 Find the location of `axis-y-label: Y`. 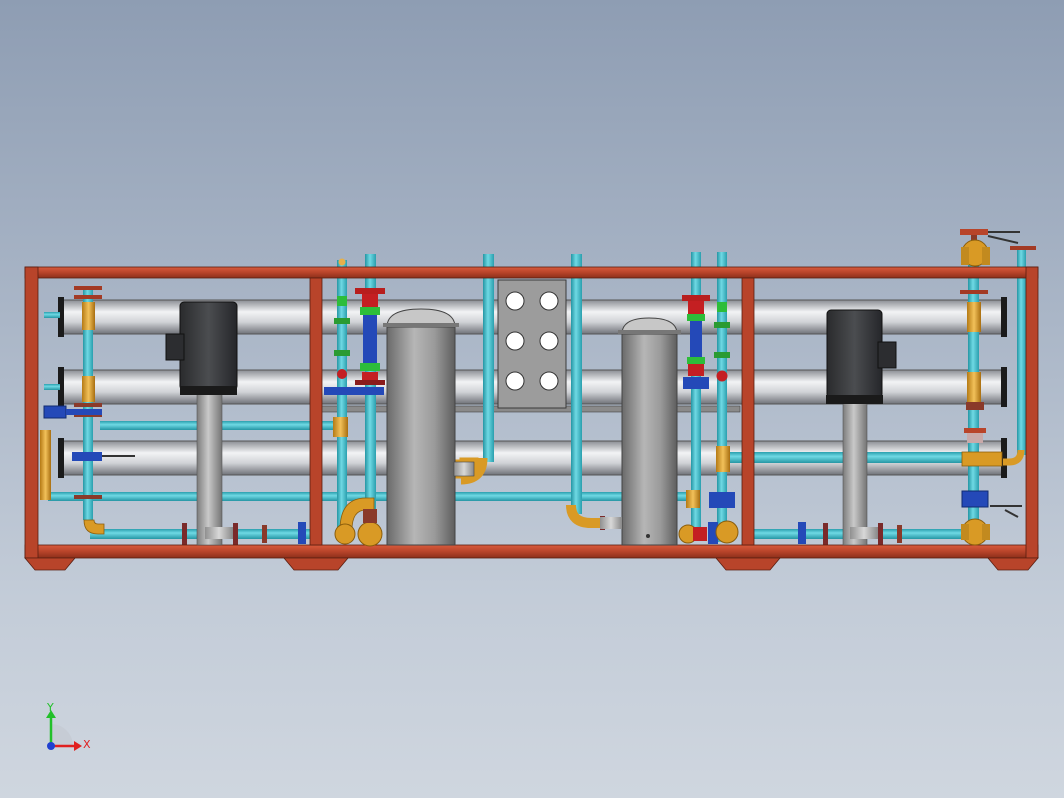

axis-y-label: Y is located at coordinates (50, 707).